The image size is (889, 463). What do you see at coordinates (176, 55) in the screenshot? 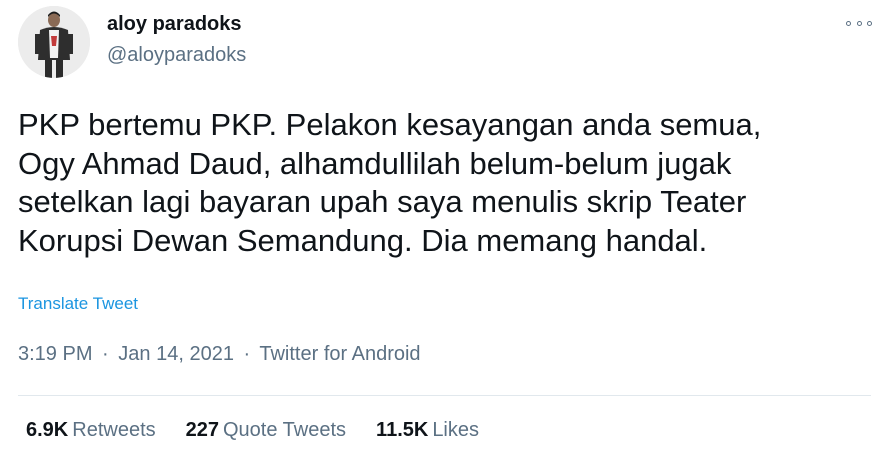
I see `author-handle: @aloyparadoks` at bounding box center [176, 55].